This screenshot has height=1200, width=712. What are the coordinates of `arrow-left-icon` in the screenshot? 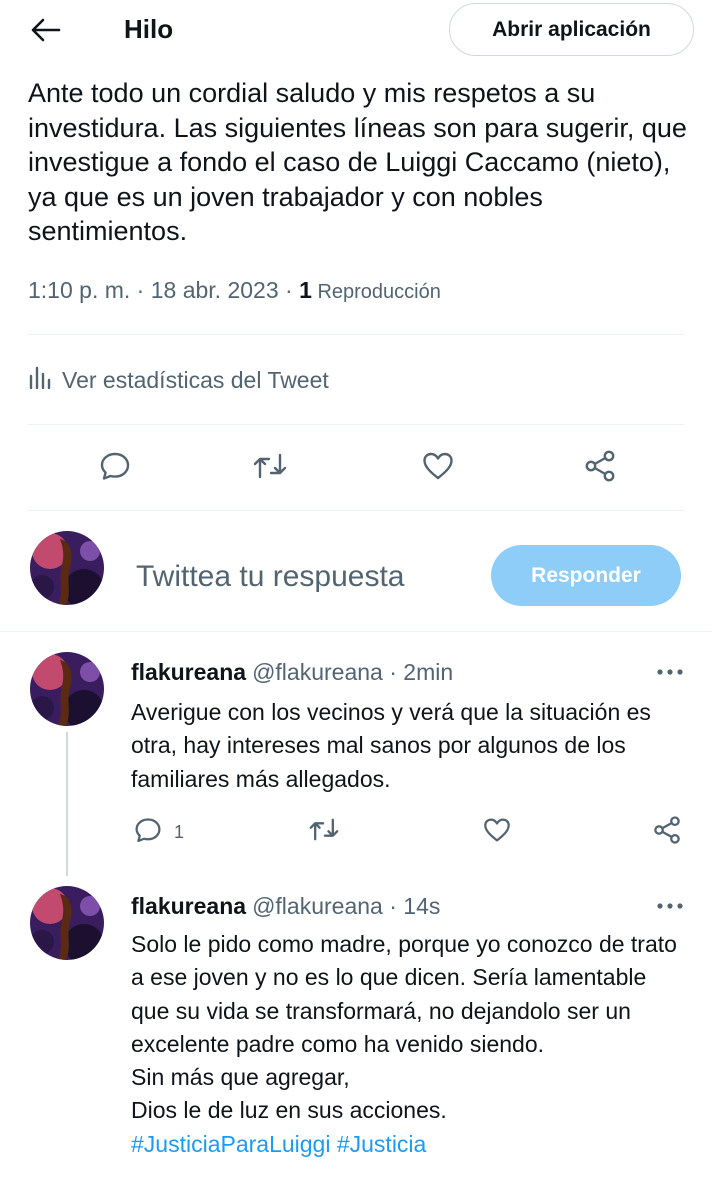 It's located at (46, 32).